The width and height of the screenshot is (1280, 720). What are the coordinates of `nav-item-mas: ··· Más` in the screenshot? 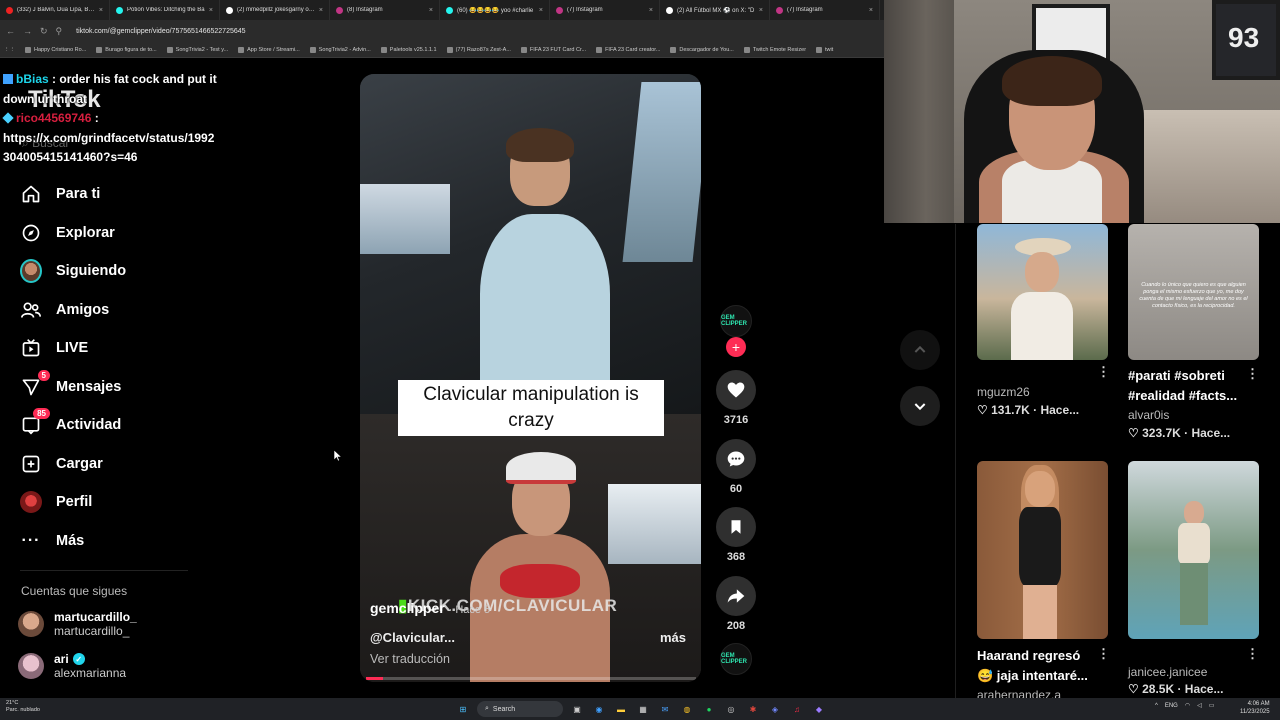 It's located at (120, 541).